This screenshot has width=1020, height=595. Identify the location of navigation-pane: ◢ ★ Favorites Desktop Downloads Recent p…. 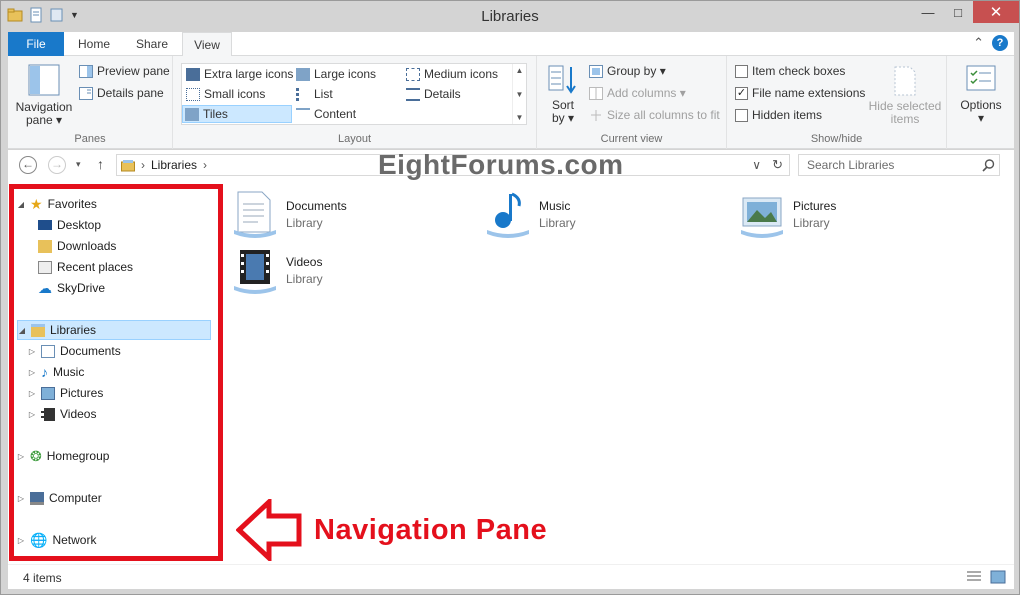
(115, 372).